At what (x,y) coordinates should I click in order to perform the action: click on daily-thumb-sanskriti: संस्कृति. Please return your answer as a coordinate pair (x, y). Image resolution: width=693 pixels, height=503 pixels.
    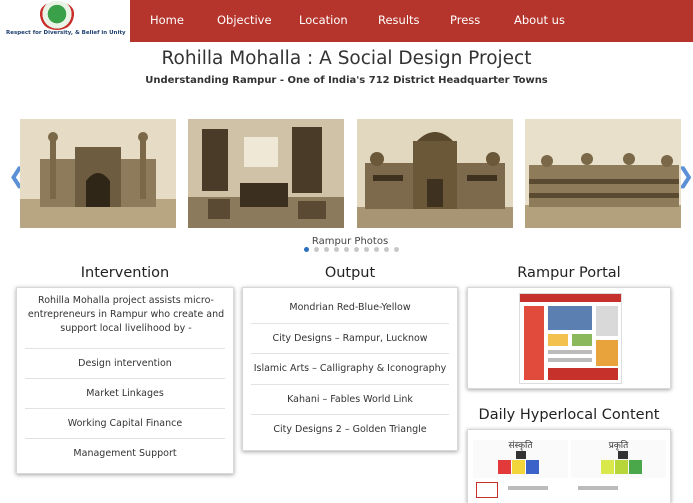
    Looking at the image, I should click on (520, 459).